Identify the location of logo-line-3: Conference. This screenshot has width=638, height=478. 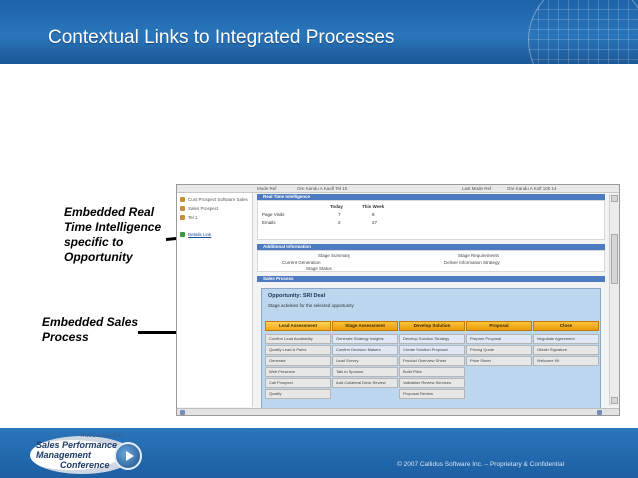
(85, 465).